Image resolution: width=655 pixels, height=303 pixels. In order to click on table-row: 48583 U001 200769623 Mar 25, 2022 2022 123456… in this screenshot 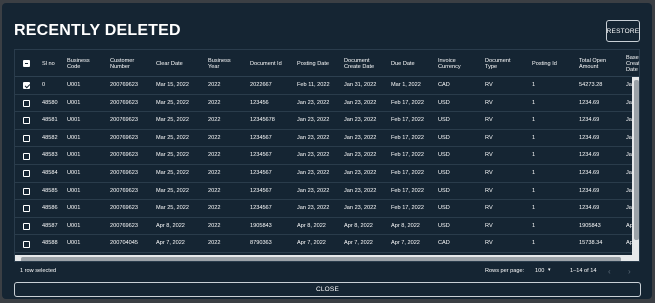, I will do `click(327, 156)`.